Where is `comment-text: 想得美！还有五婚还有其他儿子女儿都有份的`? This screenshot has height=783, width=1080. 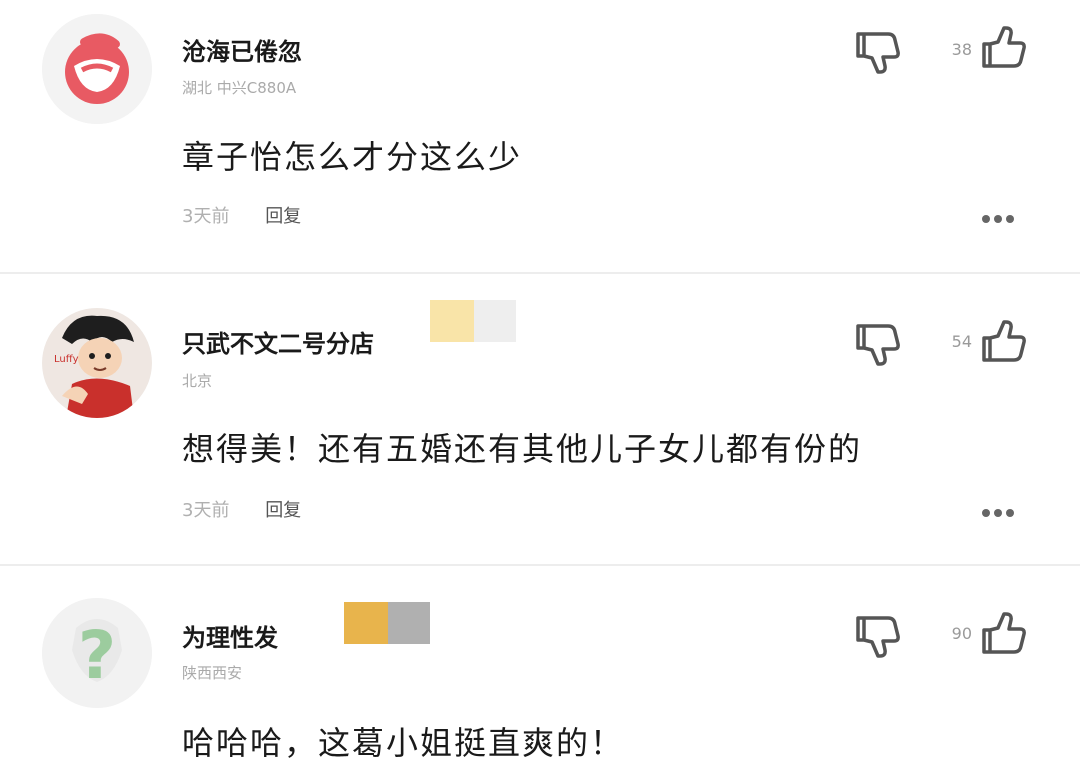 comment-text: 想得美！还有五婚还有其他儿子女儿都有份的 is located at coordinates (522, 449).